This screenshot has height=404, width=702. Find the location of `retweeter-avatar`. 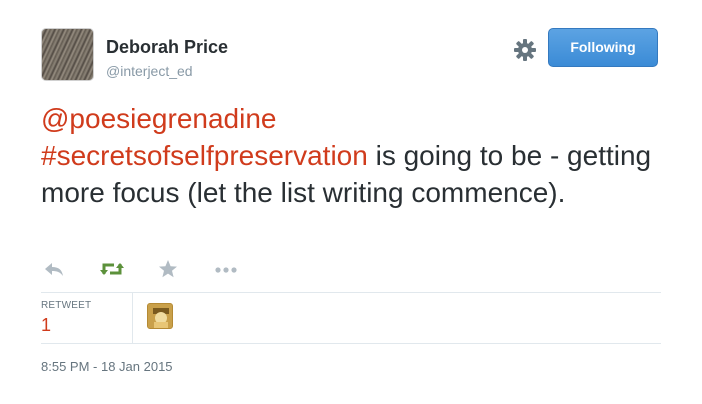

retweeter-avatar is located at coordinates (160, 316).